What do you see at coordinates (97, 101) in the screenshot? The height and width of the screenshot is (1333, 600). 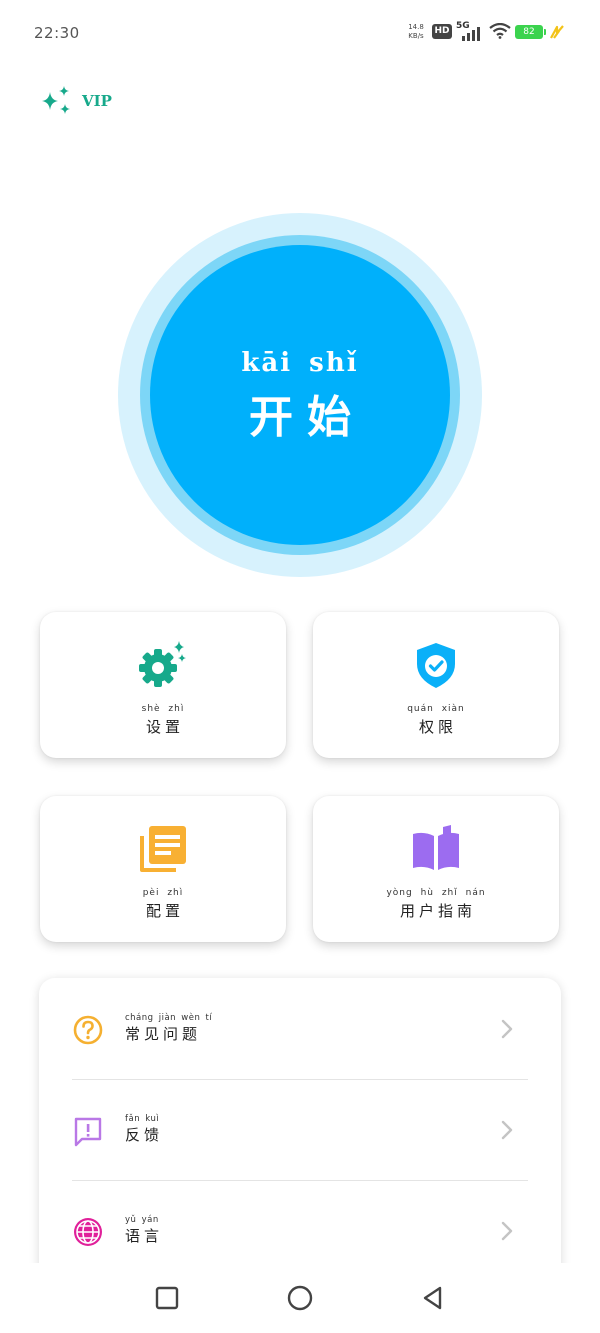 I see `vip-label: VIP` at bounding box center [97, 101].